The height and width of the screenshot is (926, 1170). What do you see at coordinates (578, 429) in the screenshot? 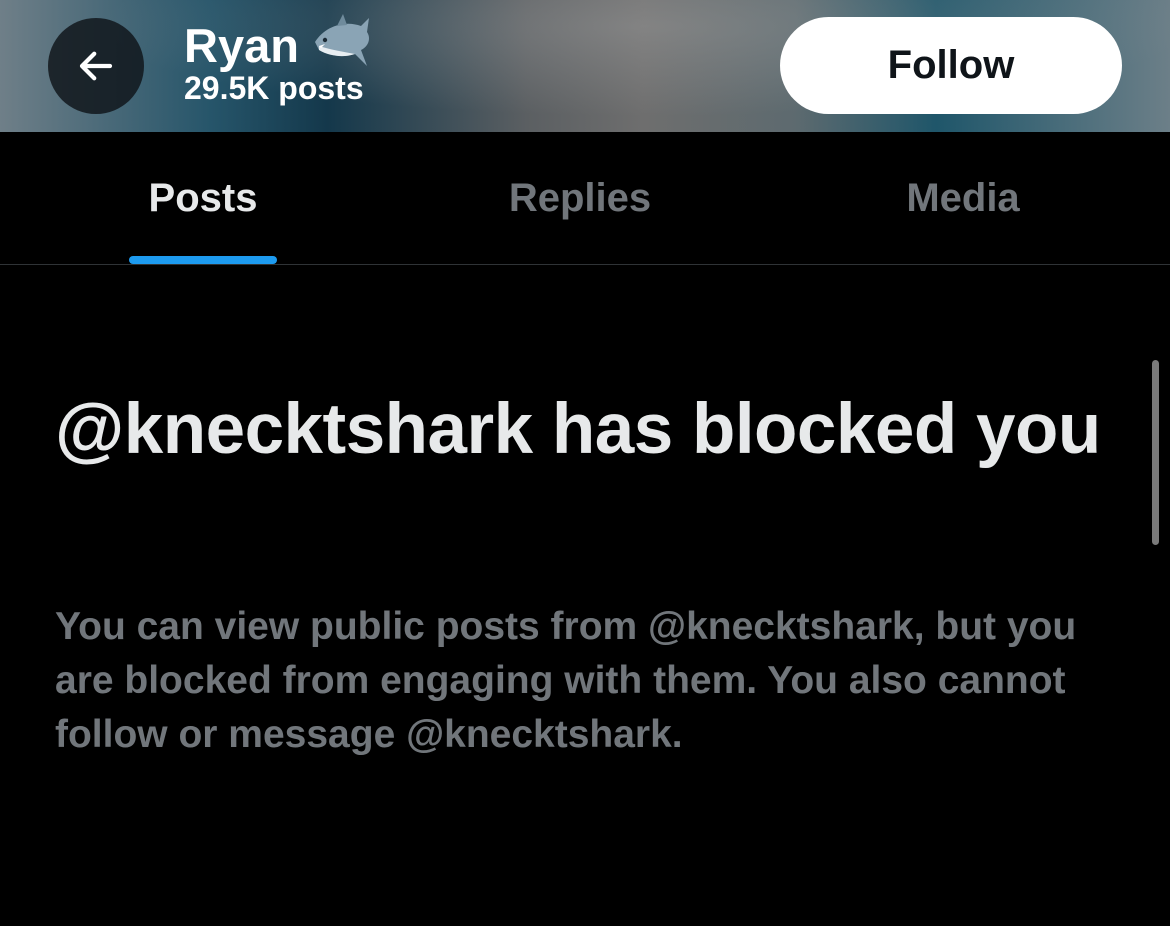
I see `blocked-notice-title: @knecktshark has blocked you` at bounding box center [578, 429].